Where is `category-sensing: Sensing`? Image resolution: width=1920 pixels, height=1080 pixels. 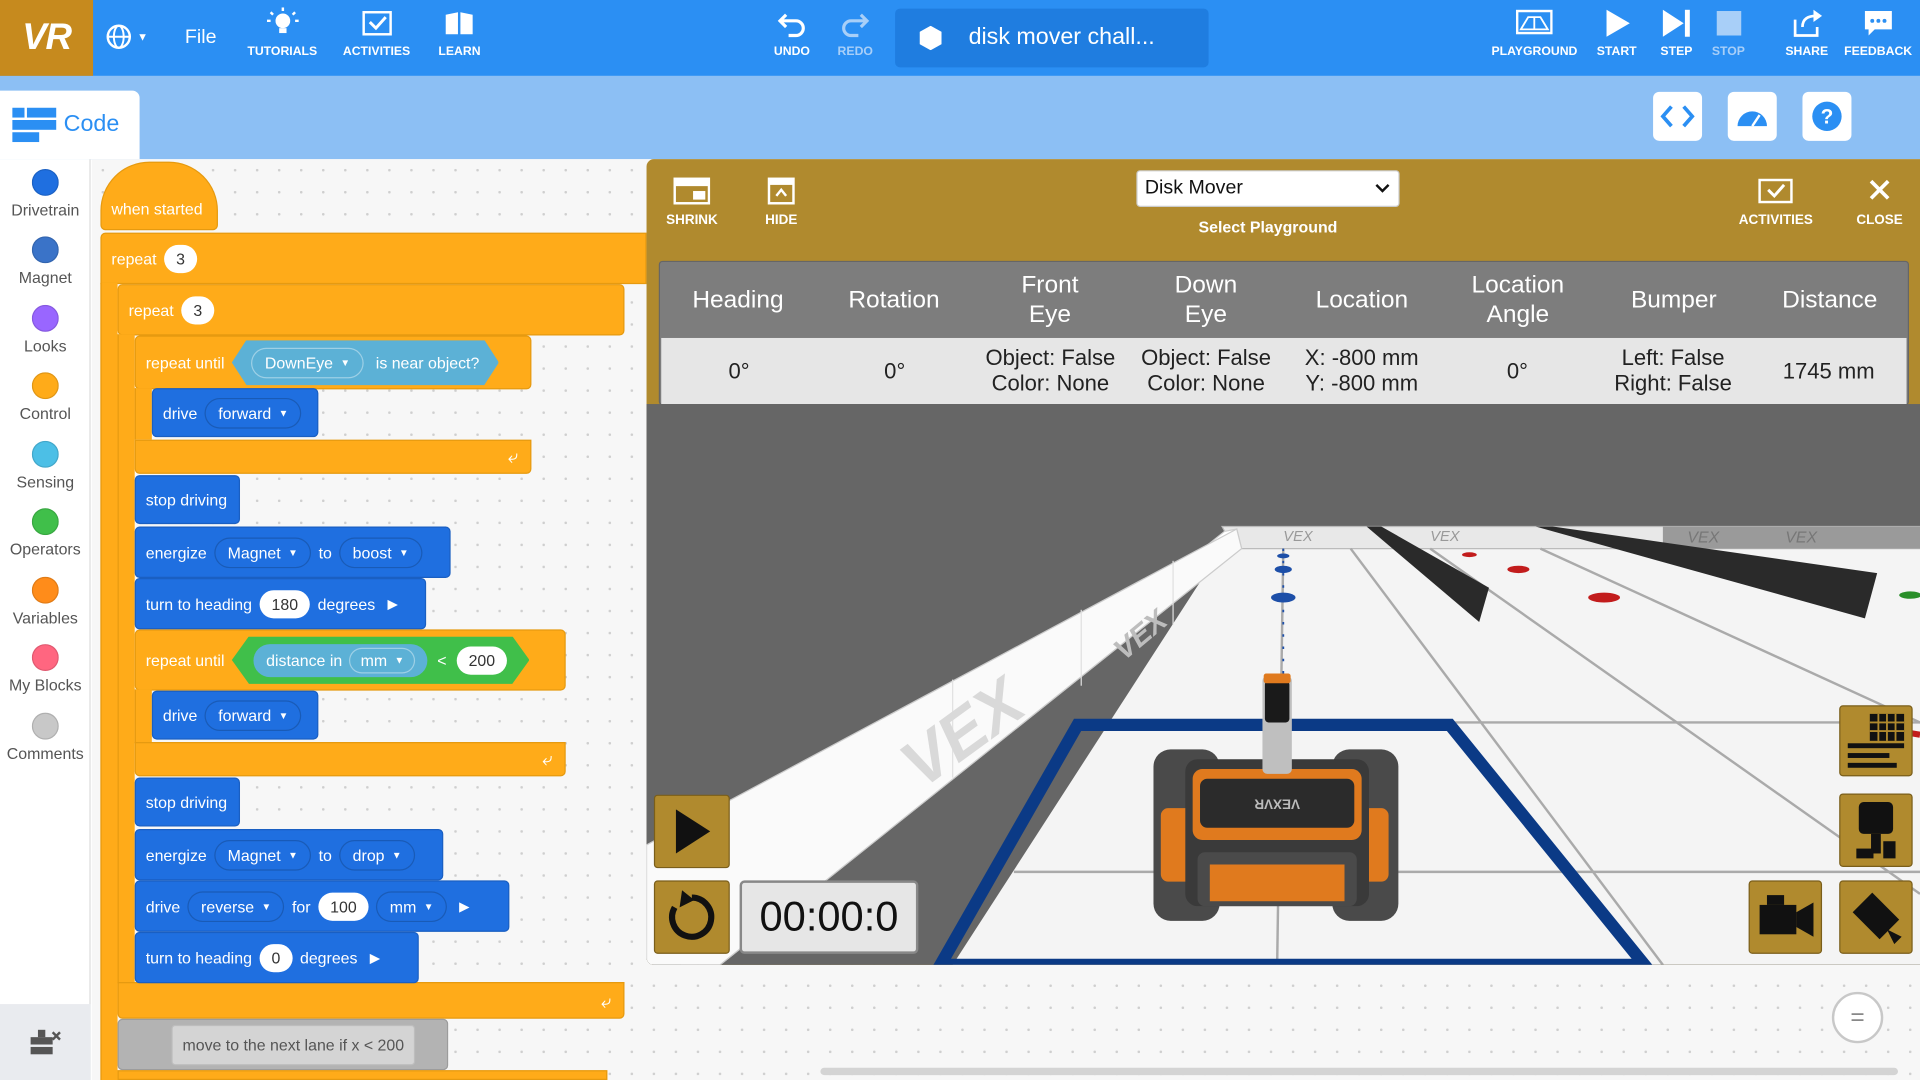 category-sensing: Sensing is located at coordinates (45, 465).